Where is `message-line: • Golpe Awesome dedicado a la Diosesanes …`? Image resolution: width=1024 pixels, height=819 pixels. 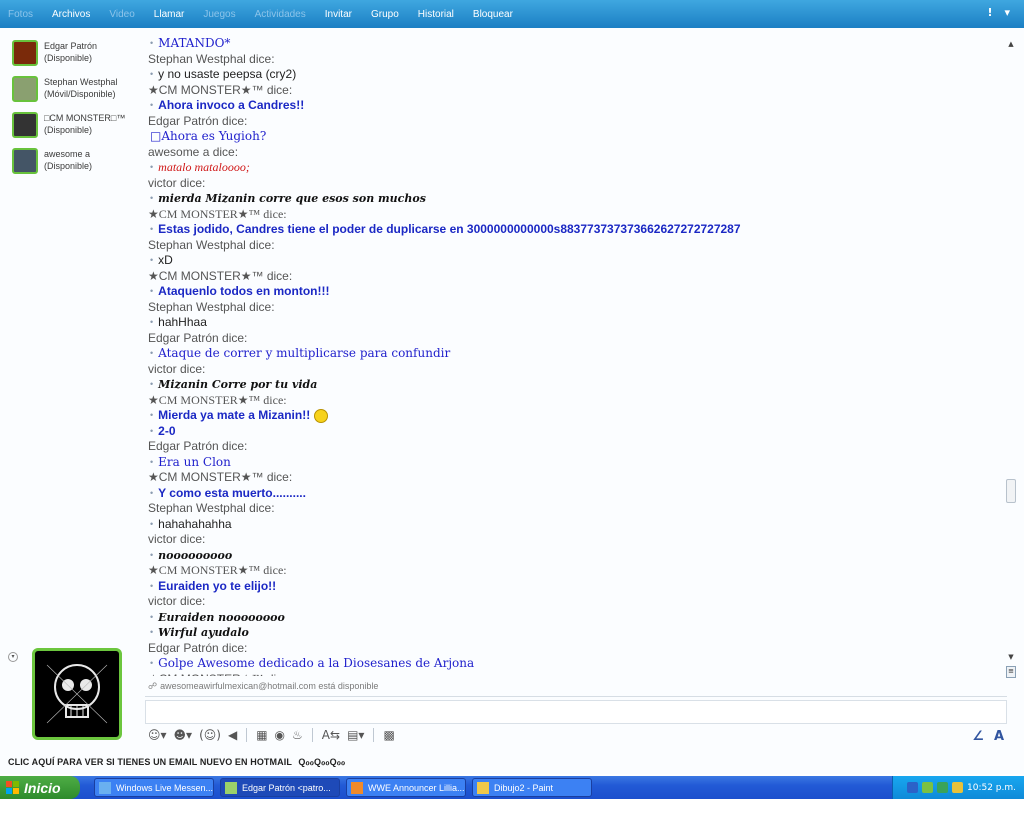
message-line: • Golpe Awesome dedicado a la Diosesanes … is located at coordinates (575, 664).